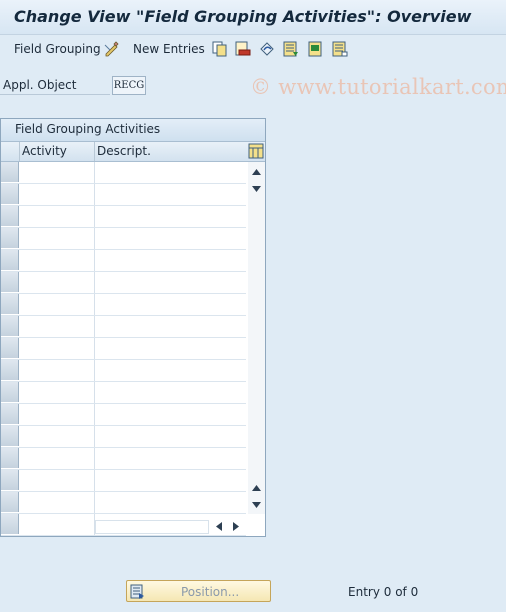  Describe the element at coordinates (267, 49) in the screenshot. I see `undo-change-icon` at that location.